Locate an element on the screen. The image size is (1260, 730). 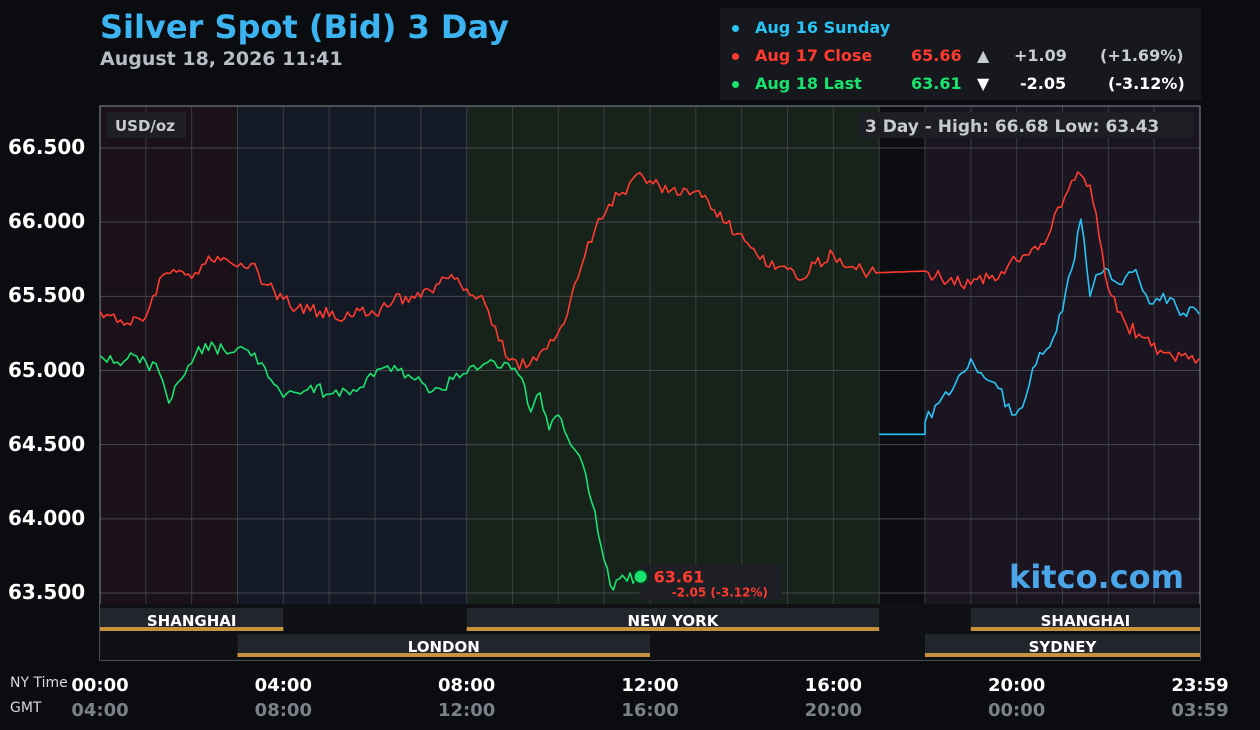
x-tick-label-ny: 23:59 is located at coordinates (1200, 685).